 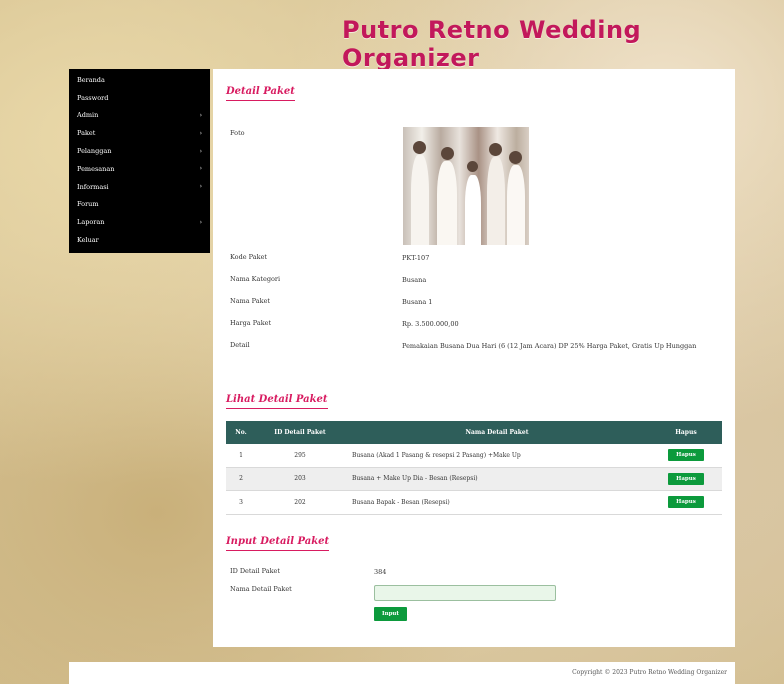 What do you see at coordinates (241, 432) in the screenshot?
I see `column-header: No.` at bounding box center [241, 432].